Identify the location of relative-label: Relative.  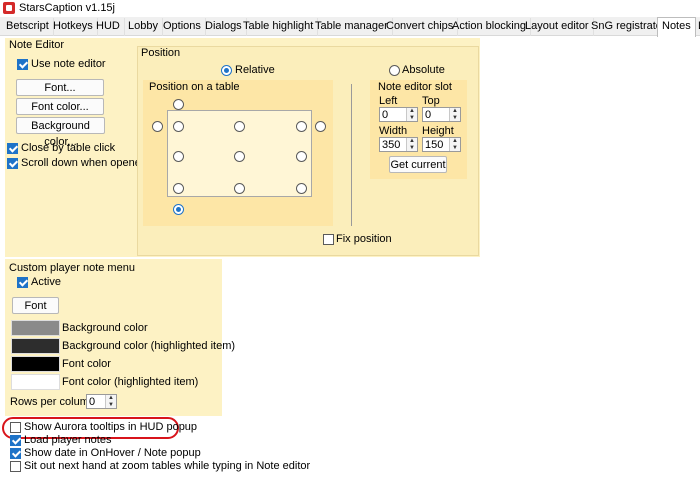
(255, 70).